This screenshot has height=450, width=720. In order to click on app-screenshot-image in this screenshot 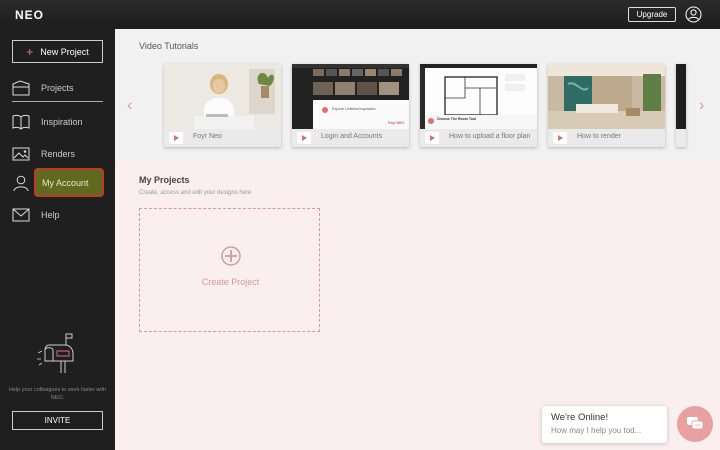, I will do `click(350, 96)`.